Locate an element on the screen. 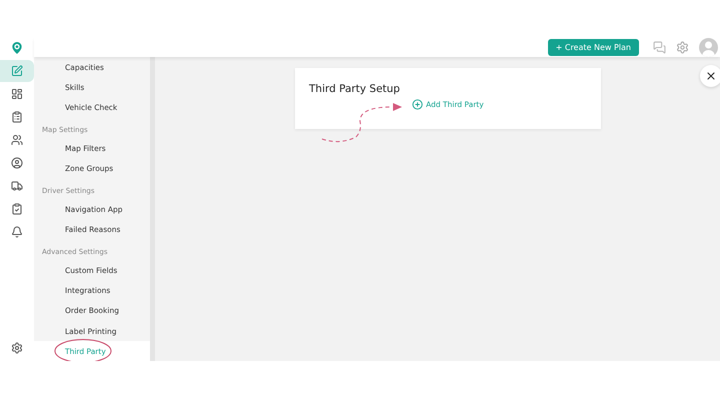  close-icon is located at coordinates (711, 76).